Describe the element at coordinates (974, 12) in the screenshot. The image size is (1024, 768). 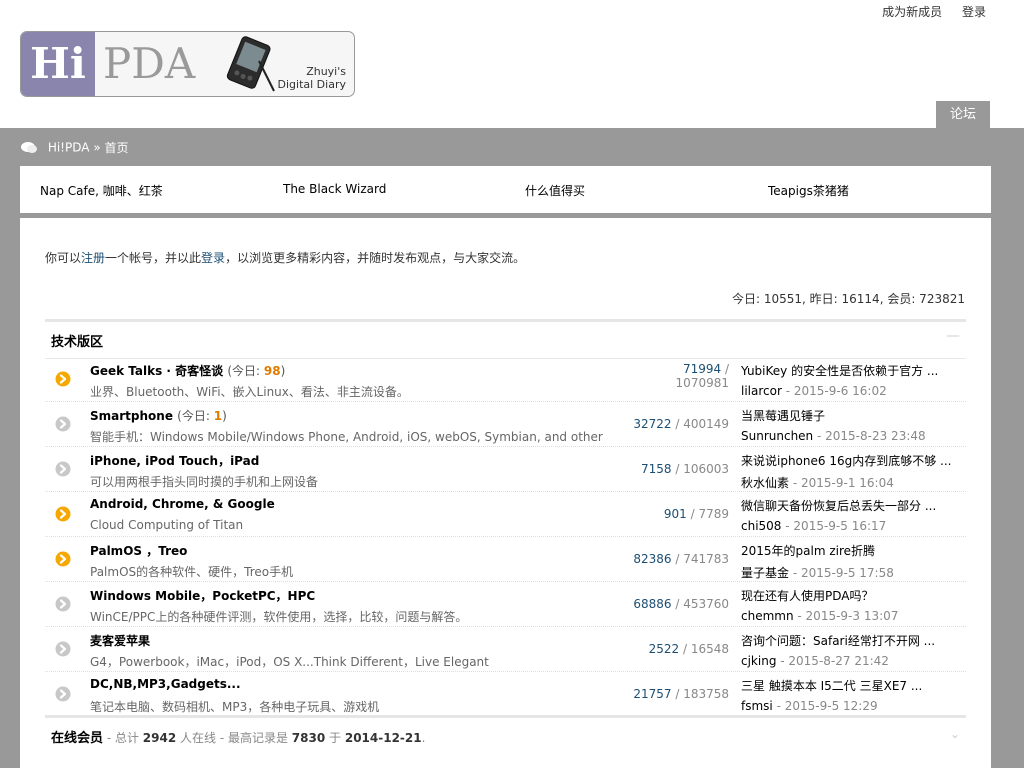
I see `login-link: 登录` at that location.